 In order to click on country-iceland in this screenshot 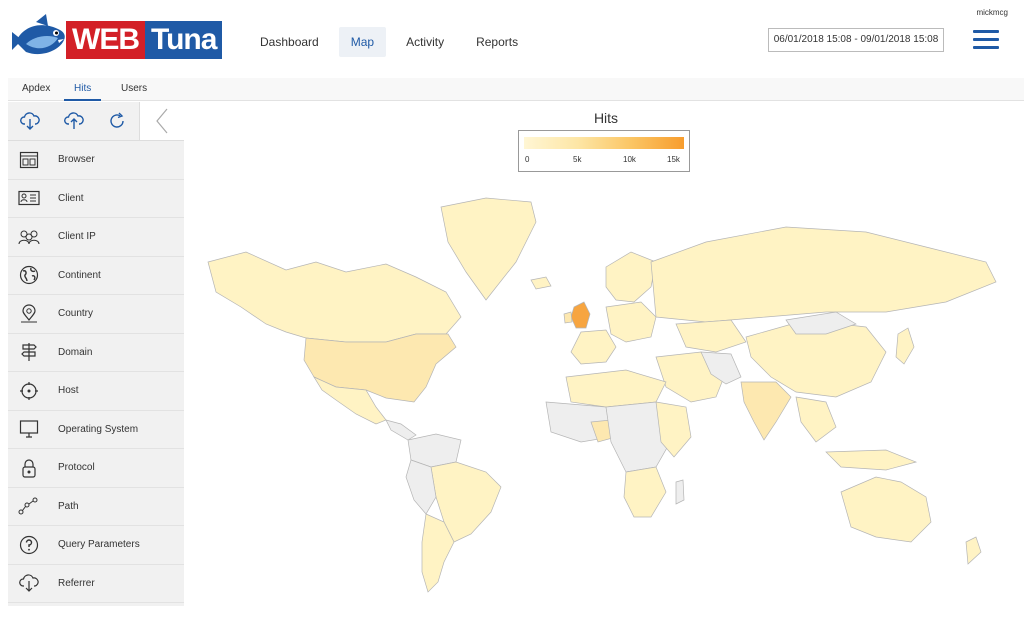, I will do `click(541, 283)`.